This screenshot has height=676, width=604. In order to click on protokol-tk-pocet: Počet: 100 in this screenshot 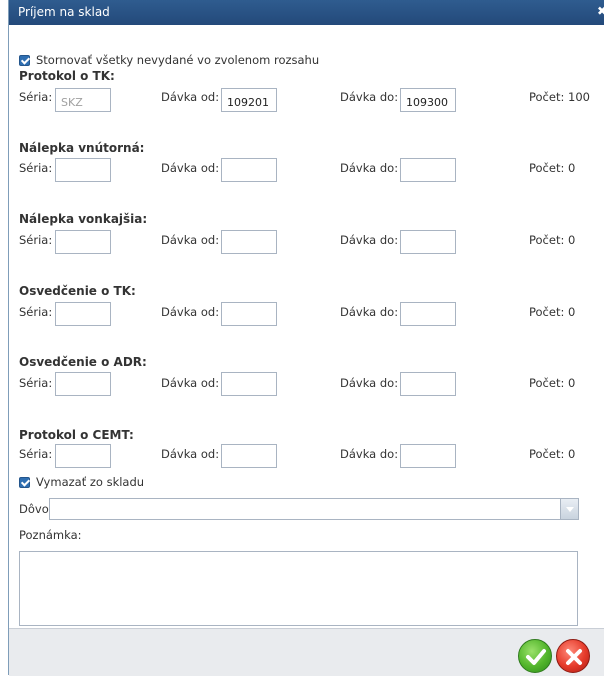, I will do `click(559, 97)`.